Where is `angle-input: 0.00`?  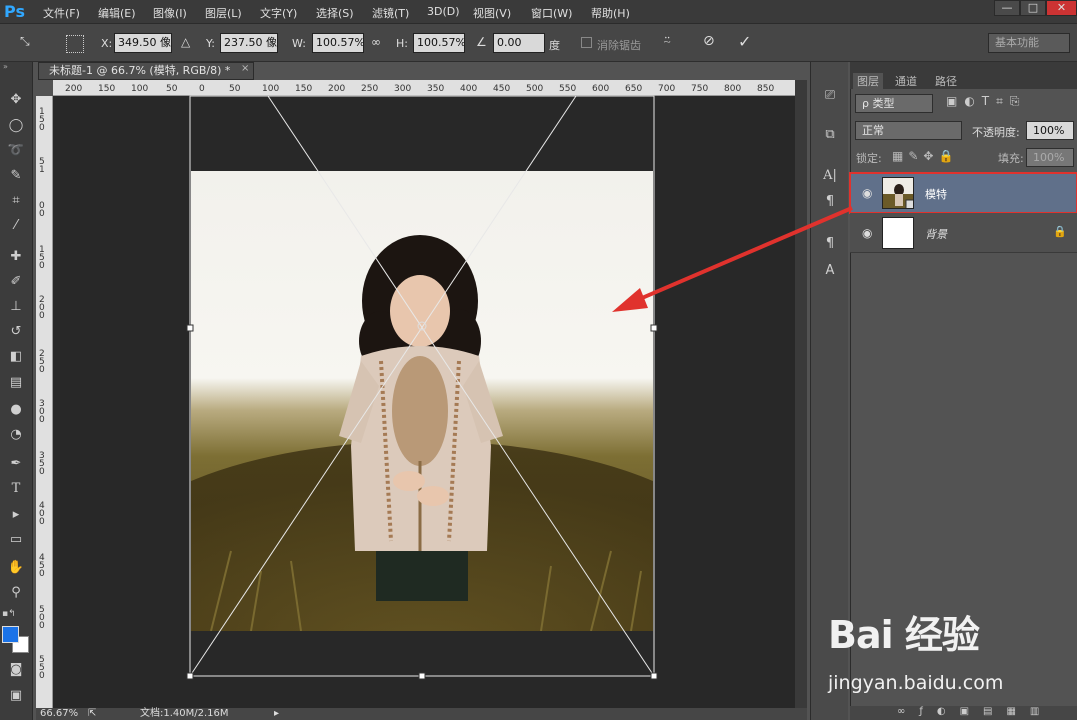
angle-input: 0.00 is located at coordinates (519, 43).